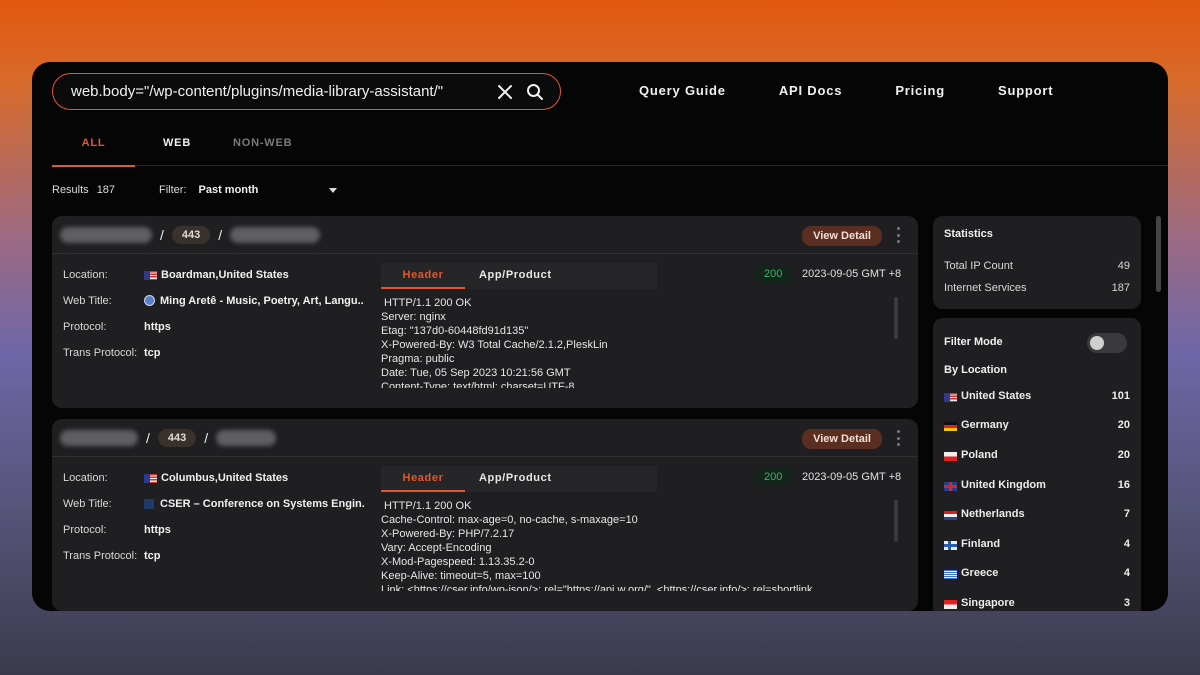 This screenshot has width=1200, height=675. What do you see at coordinates (106, 190) in the screenshot?
I see `results-count: 187` at bounding box center [106, 190].